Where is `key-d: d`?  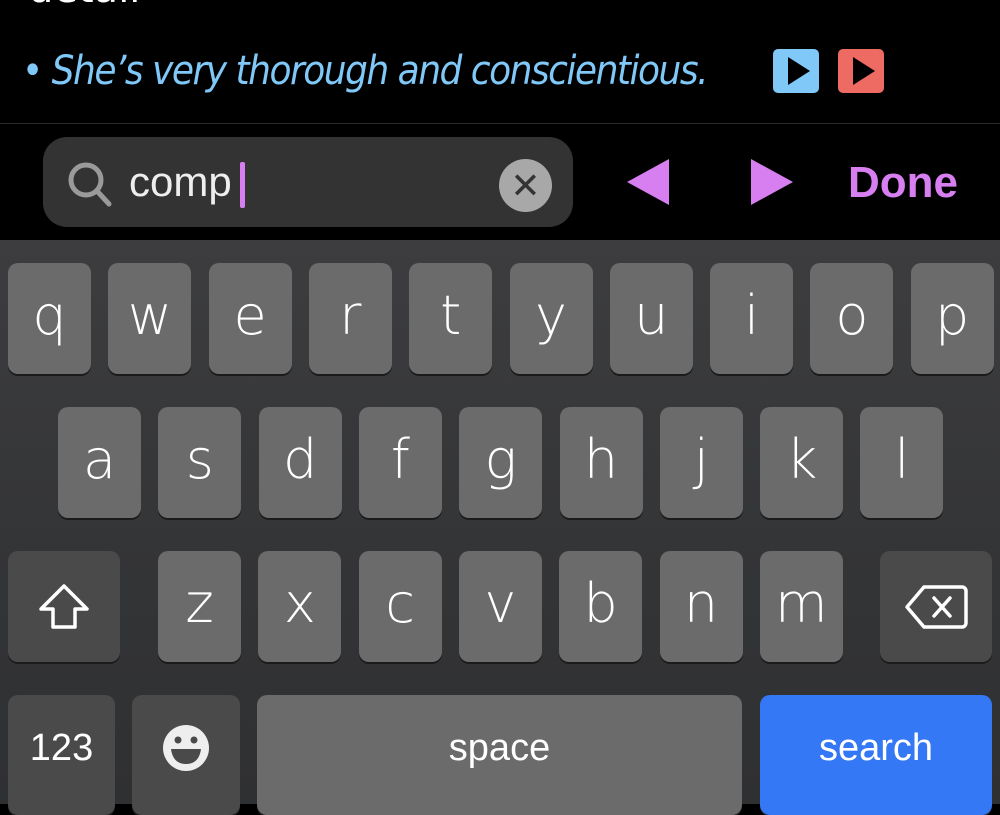 key-d: d is located at coordinates (300, 462).